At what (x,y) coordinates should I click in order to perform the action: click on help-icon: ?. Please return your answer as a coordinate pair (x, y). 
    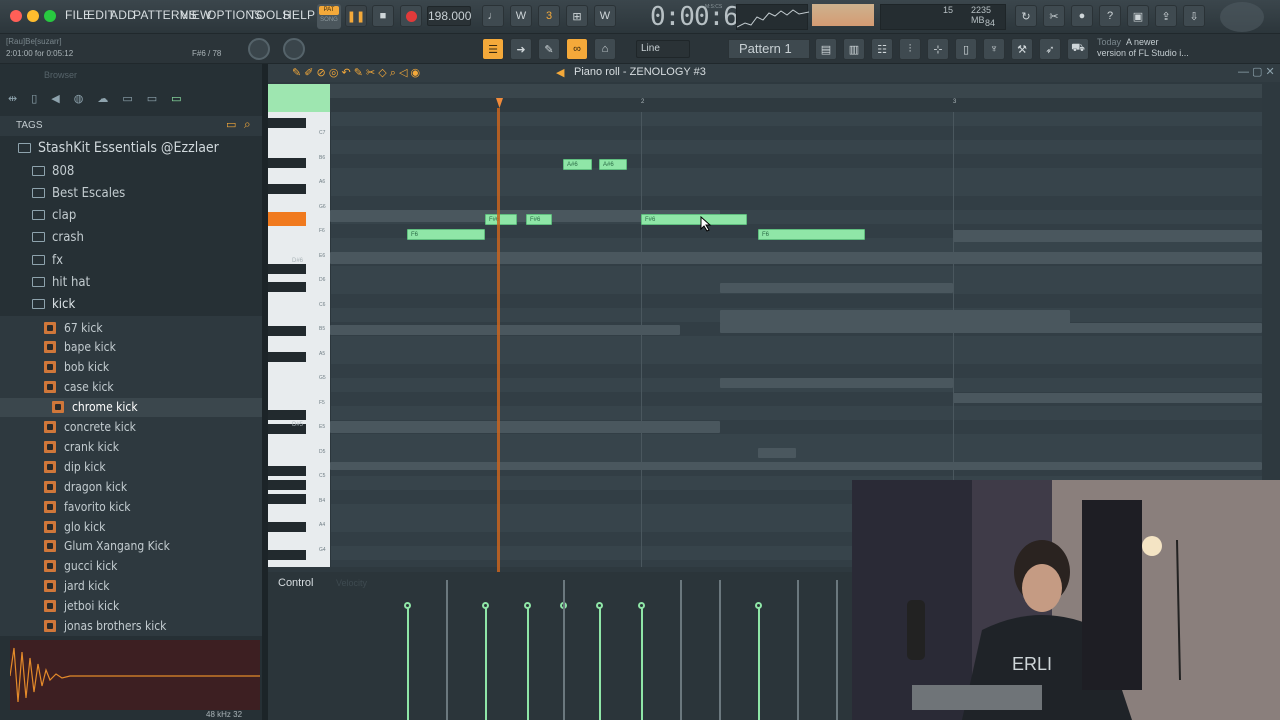
    Looking at the image, I should click on (1110, 16).